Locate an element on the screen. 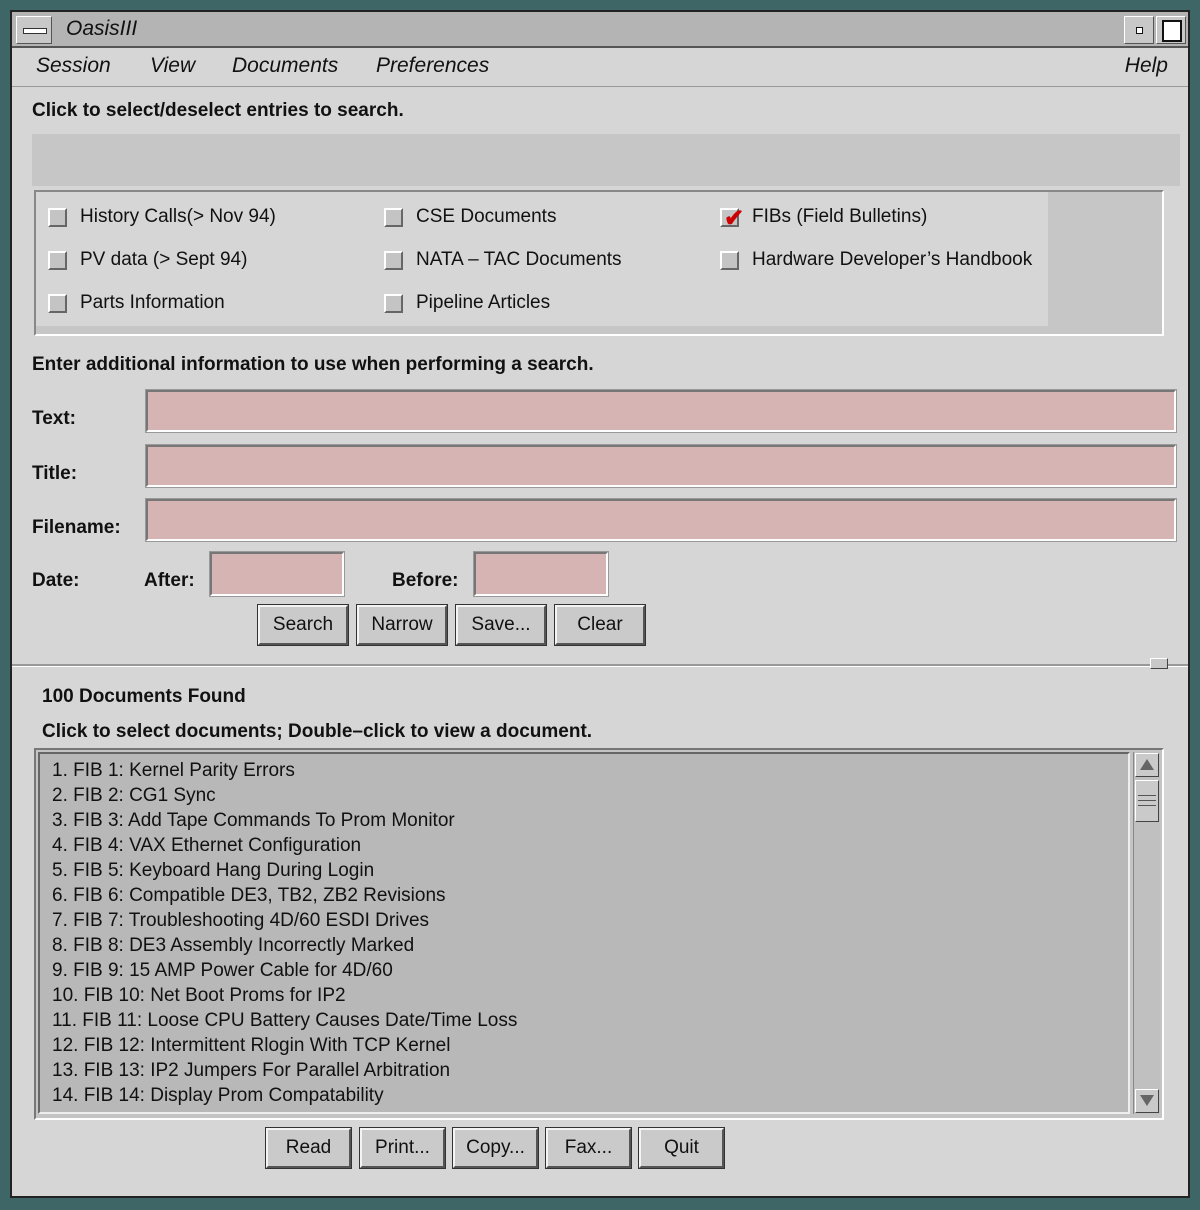 Image resolution: width=1200 pixels, height=1210 pixels. before-date-input is located at coordinates (541, 574).